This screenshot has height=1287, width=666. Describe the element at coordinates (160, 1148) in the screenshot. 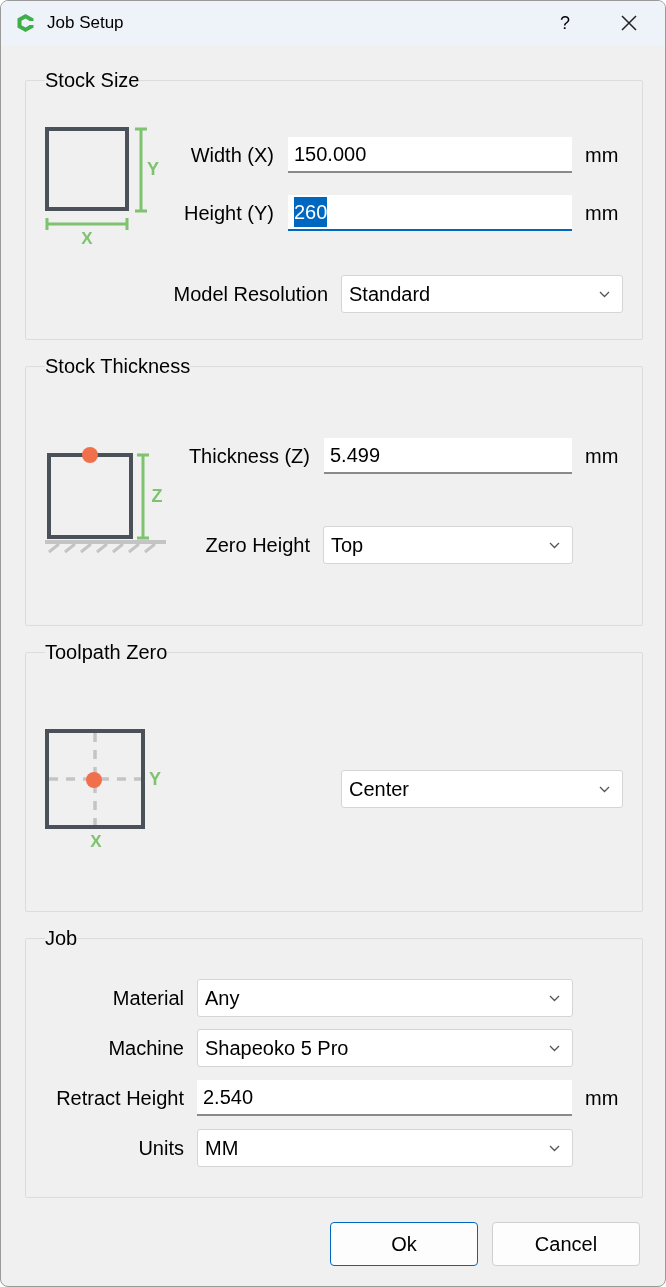

I see `field-label: Units` at that location.